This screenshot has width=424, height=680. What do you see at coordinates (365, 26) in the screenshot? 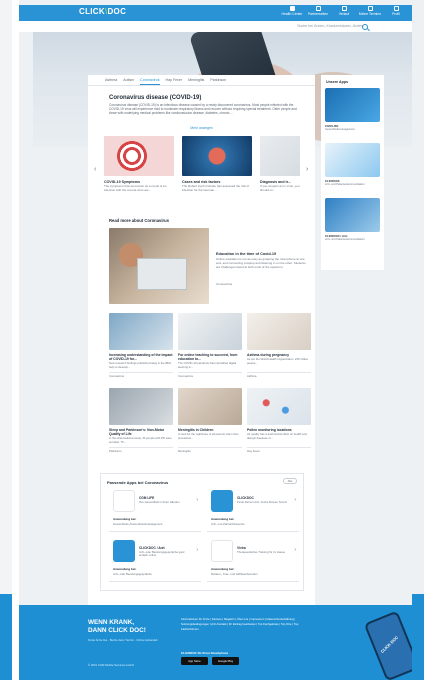
I see `search-icon` at bounding box center [365, 26].